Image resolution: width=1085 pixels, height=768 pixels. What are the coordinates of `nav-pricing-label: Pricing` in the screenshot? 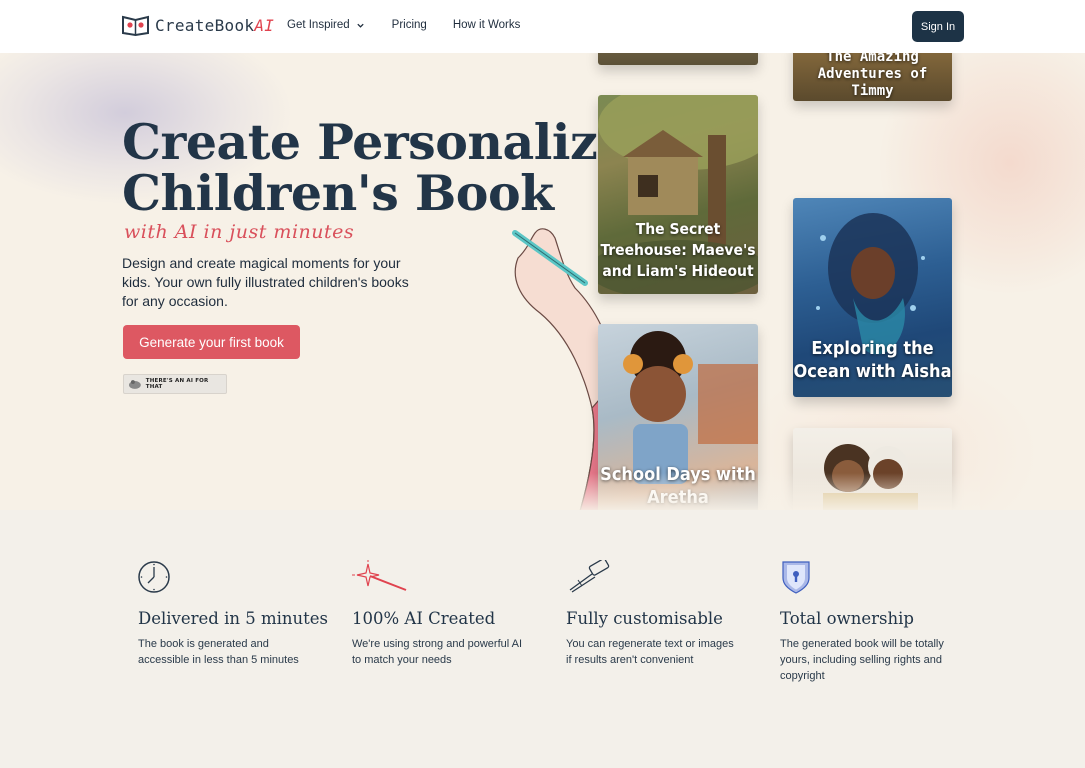 It's located at (409, 25).